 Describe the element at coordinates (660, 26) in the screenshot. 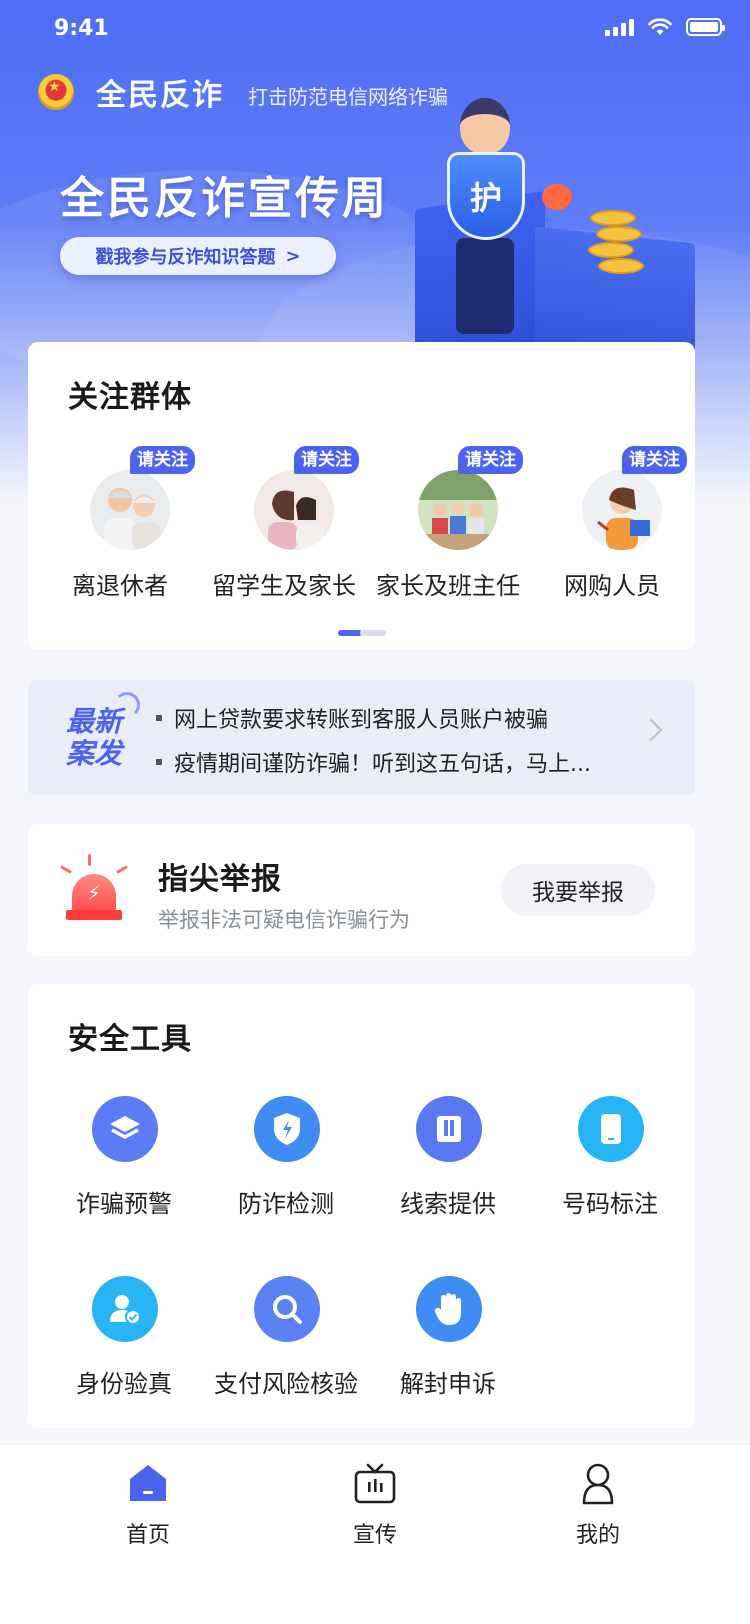

I see `wifi-icon` at that location.